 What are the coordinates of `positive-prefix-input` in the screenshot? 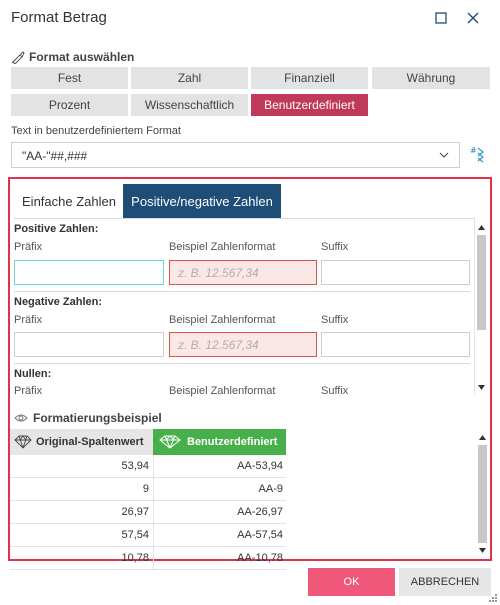 It's located at (89, 272).